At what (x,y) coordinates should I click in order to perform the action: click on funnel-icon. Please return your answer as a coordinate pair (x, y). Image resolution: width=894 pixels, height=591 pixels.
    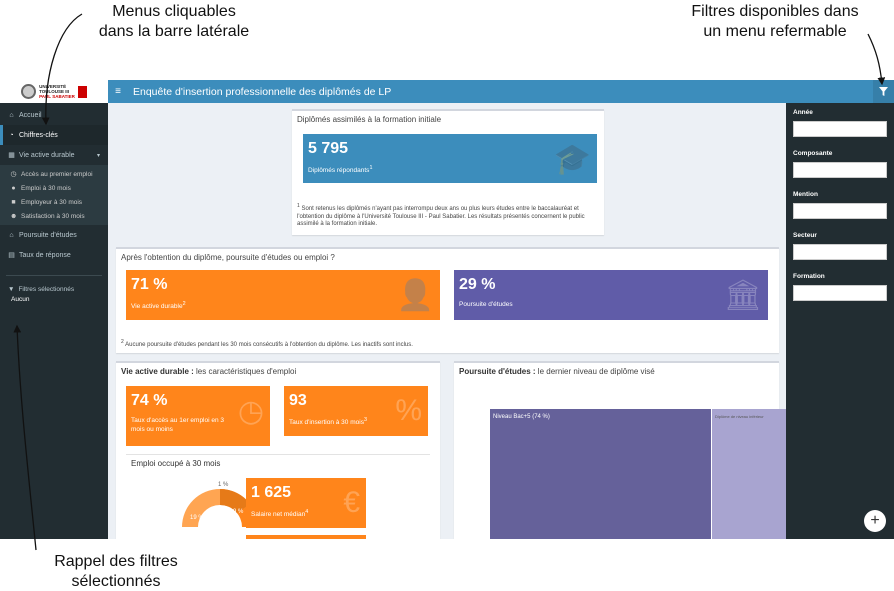
    Looking at the image, I should click on (883, 91).